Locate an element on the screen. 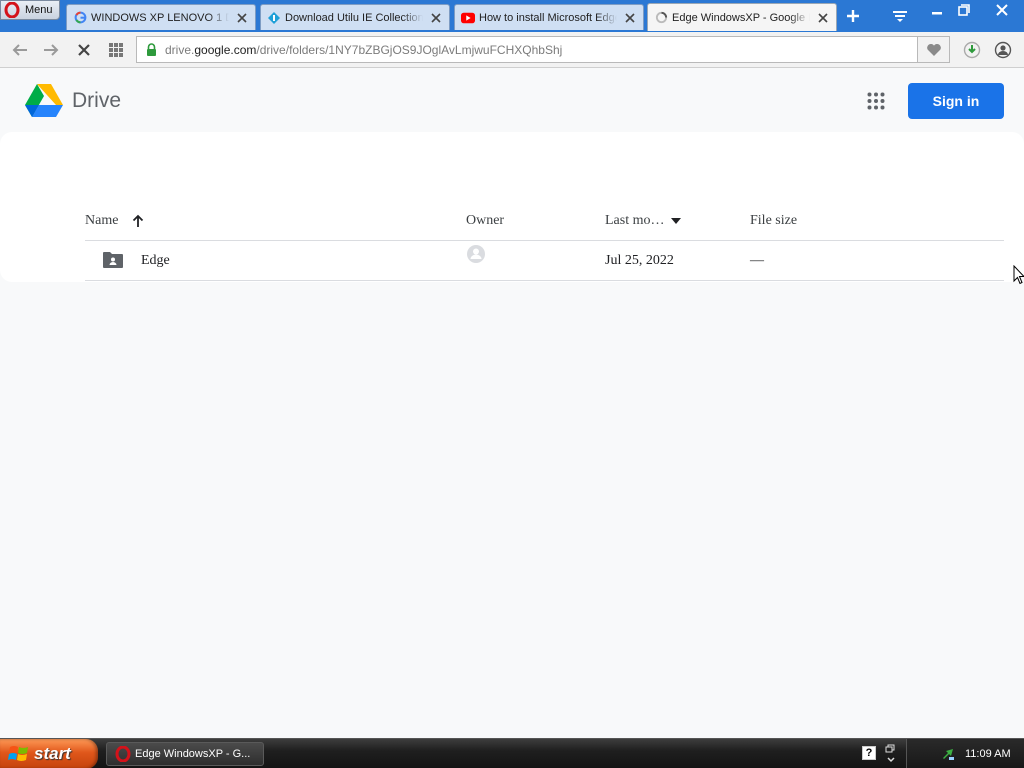 This screenshot has width=1024, height=768. tab-title: Edge WindowsXP - Google Dr is located at coordinates (741, 17).